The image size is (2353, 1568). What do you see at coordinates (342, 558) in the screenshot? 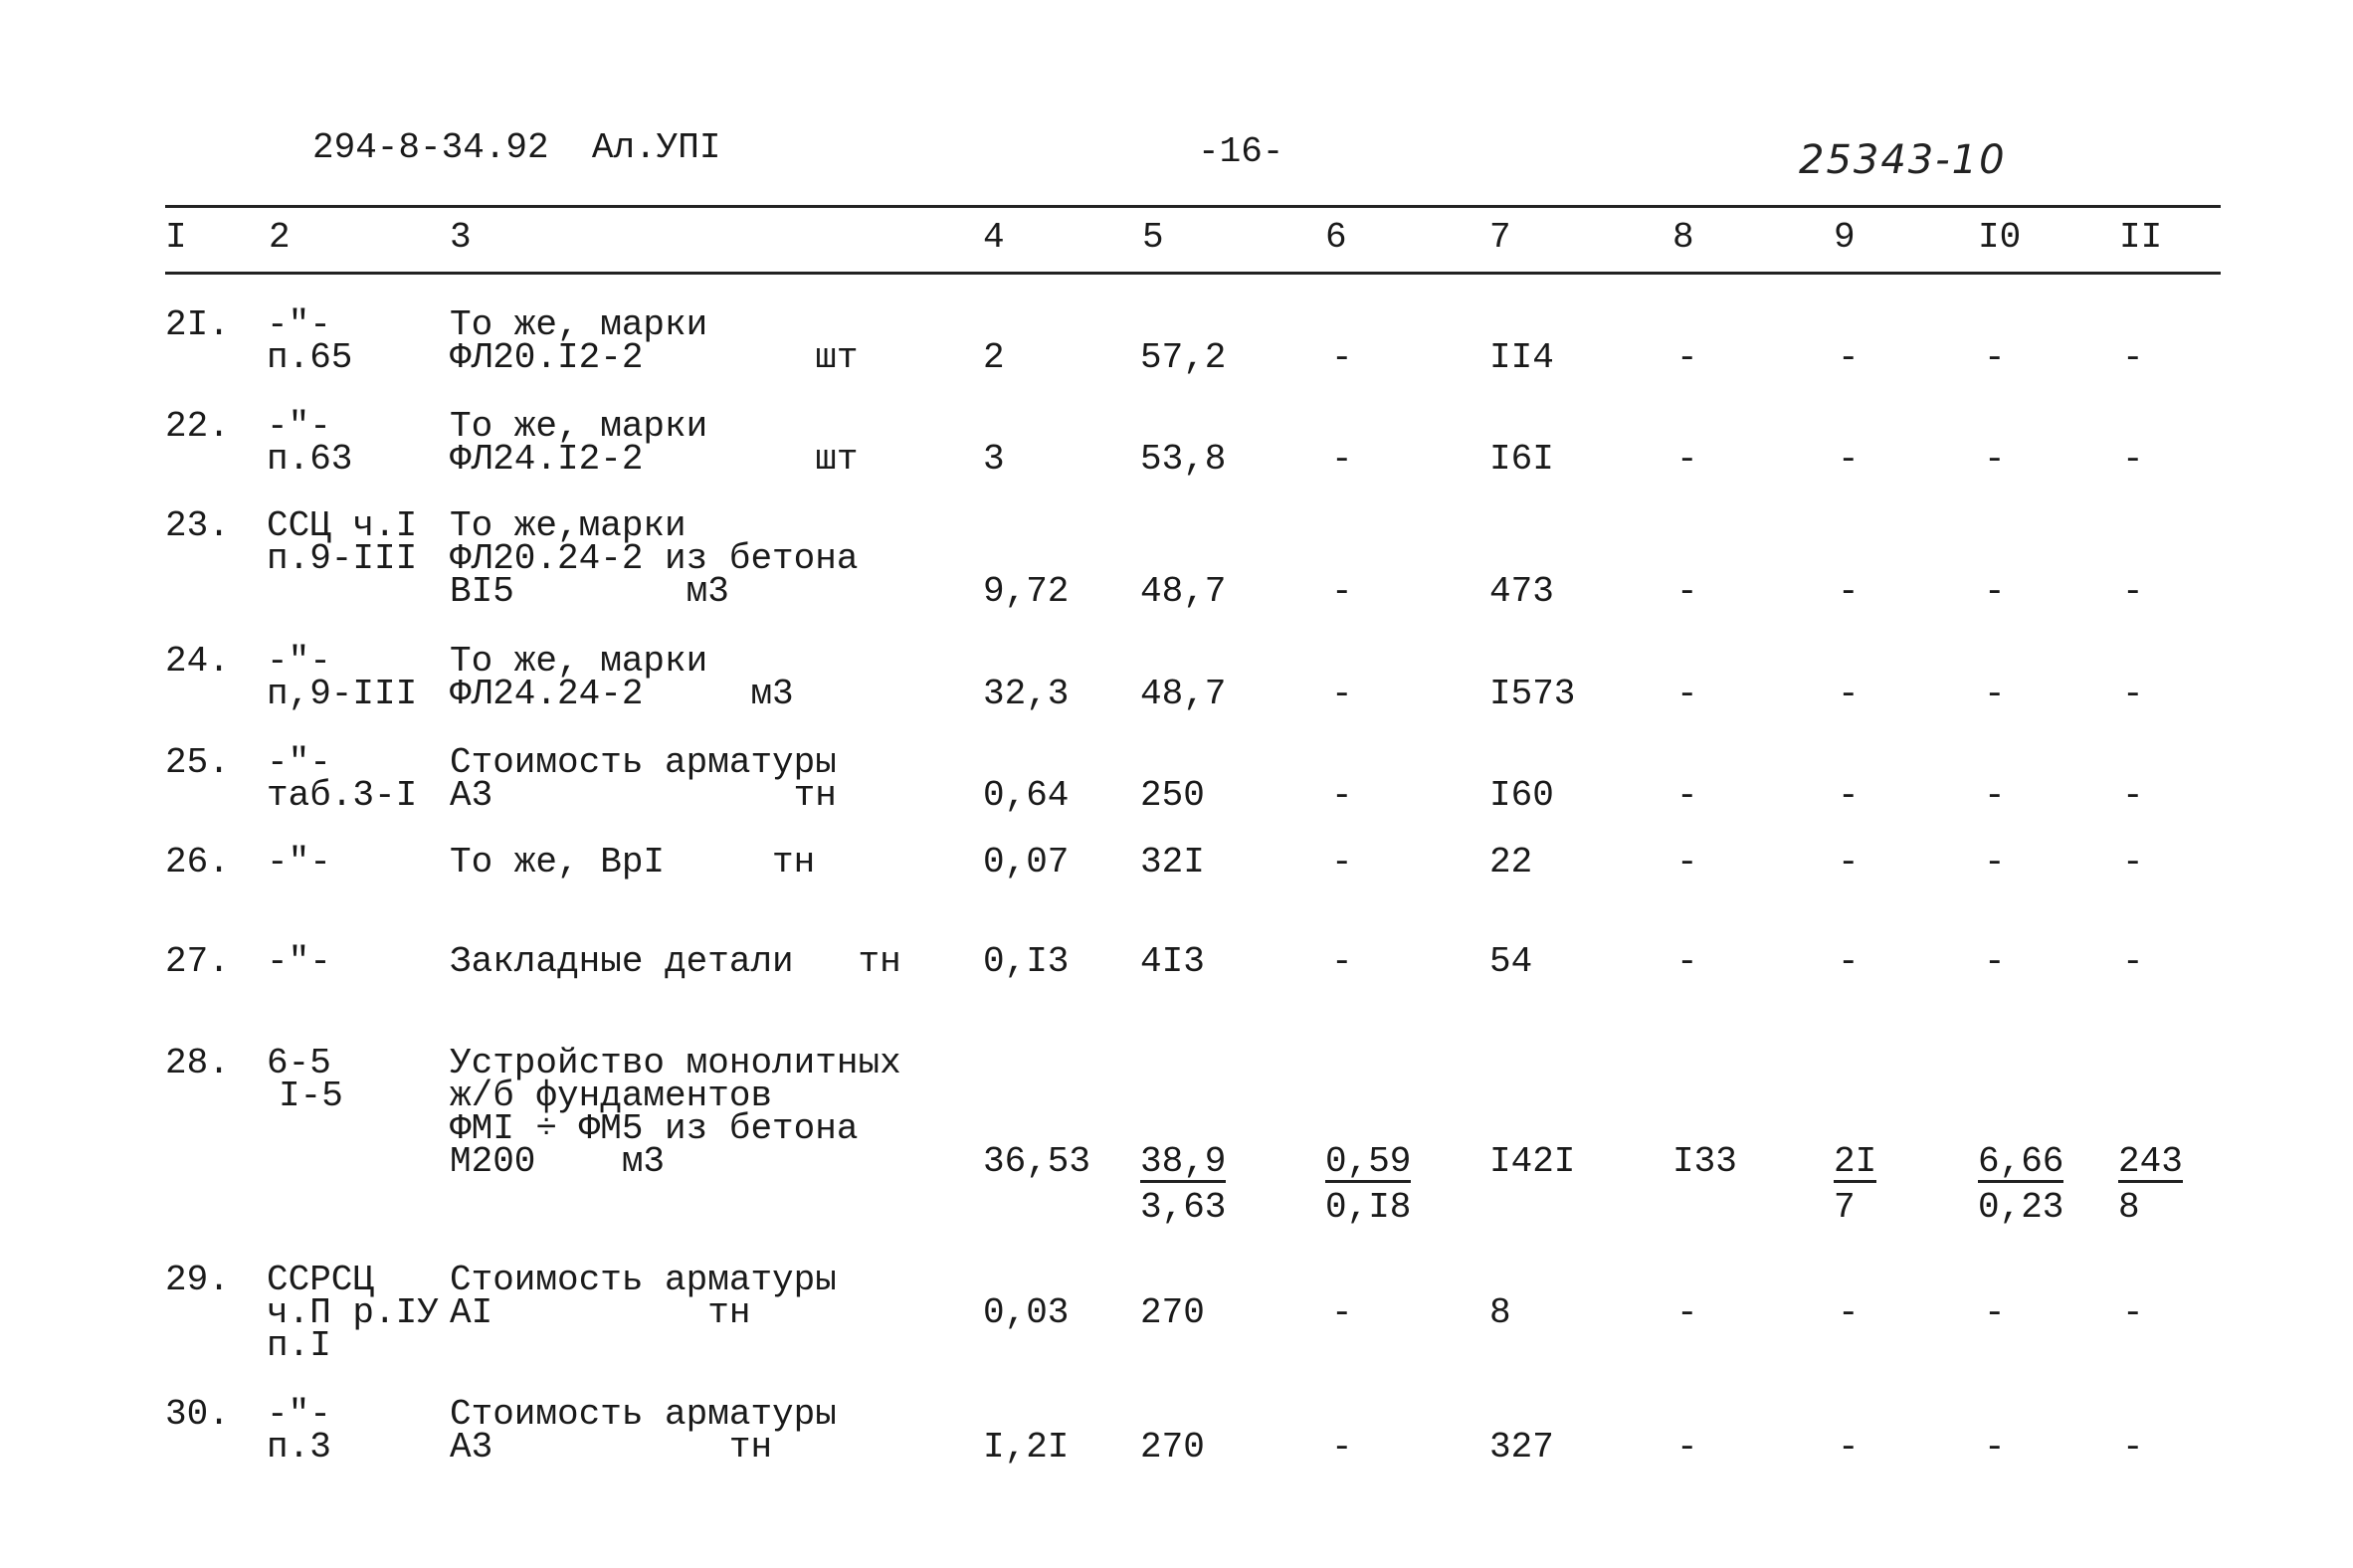
I see `reference-code: п.9-III` at bounding box center [342, 558].